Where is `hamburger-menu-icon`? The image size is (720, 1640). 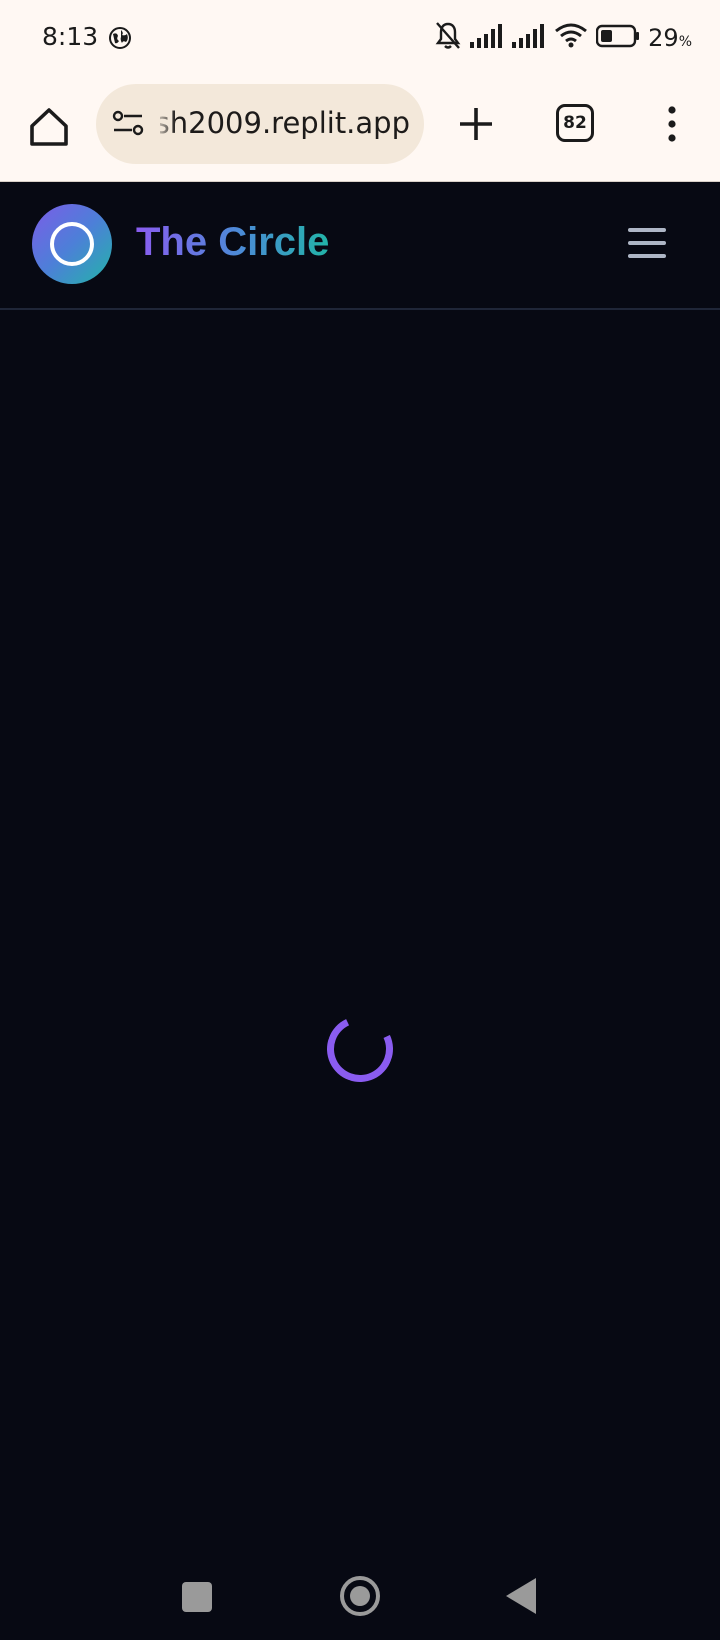
hamburger-menu-icon is located at coordinates (647, 243).